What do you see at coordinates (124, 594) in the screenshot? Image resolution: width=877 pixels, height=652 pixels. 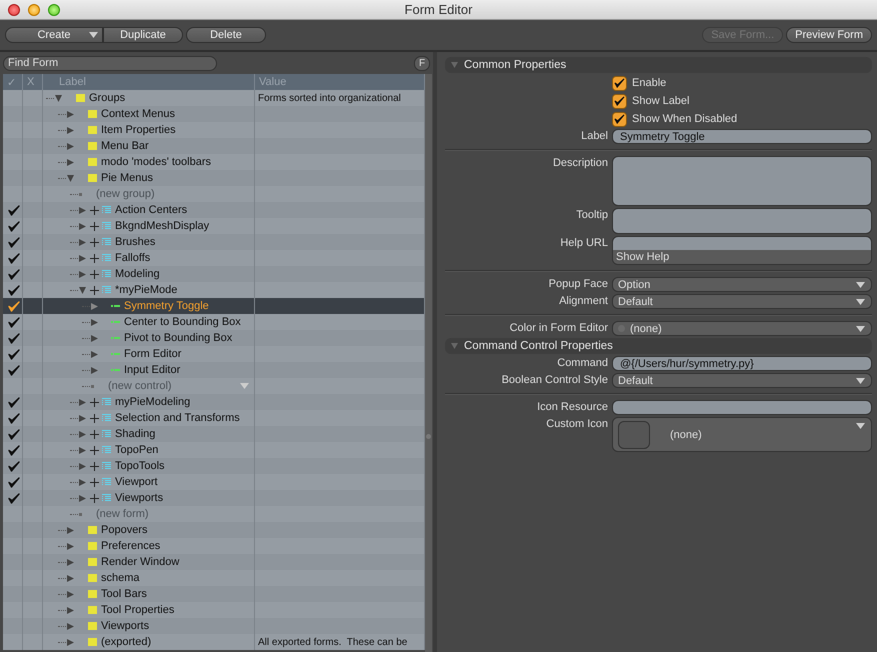 I see `tree-item-label: Tool Bars` at bounding box center [124, 594].